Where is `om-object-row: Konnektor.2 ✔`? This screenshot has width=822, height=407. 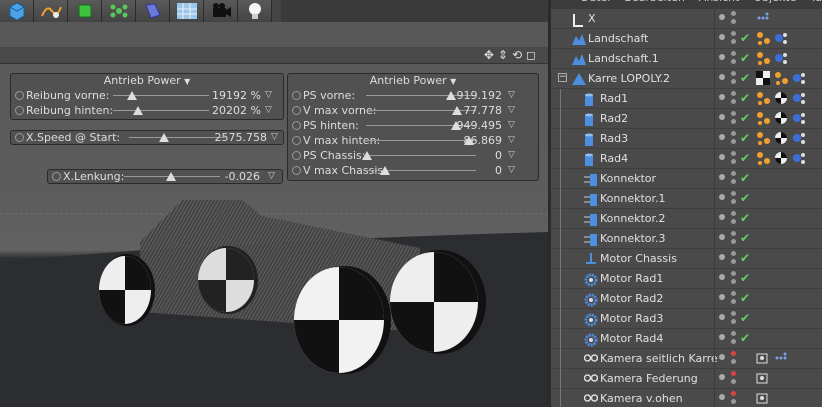 om-object-row: Konnektor.2 ✔ is located at coordinates (688, 219).